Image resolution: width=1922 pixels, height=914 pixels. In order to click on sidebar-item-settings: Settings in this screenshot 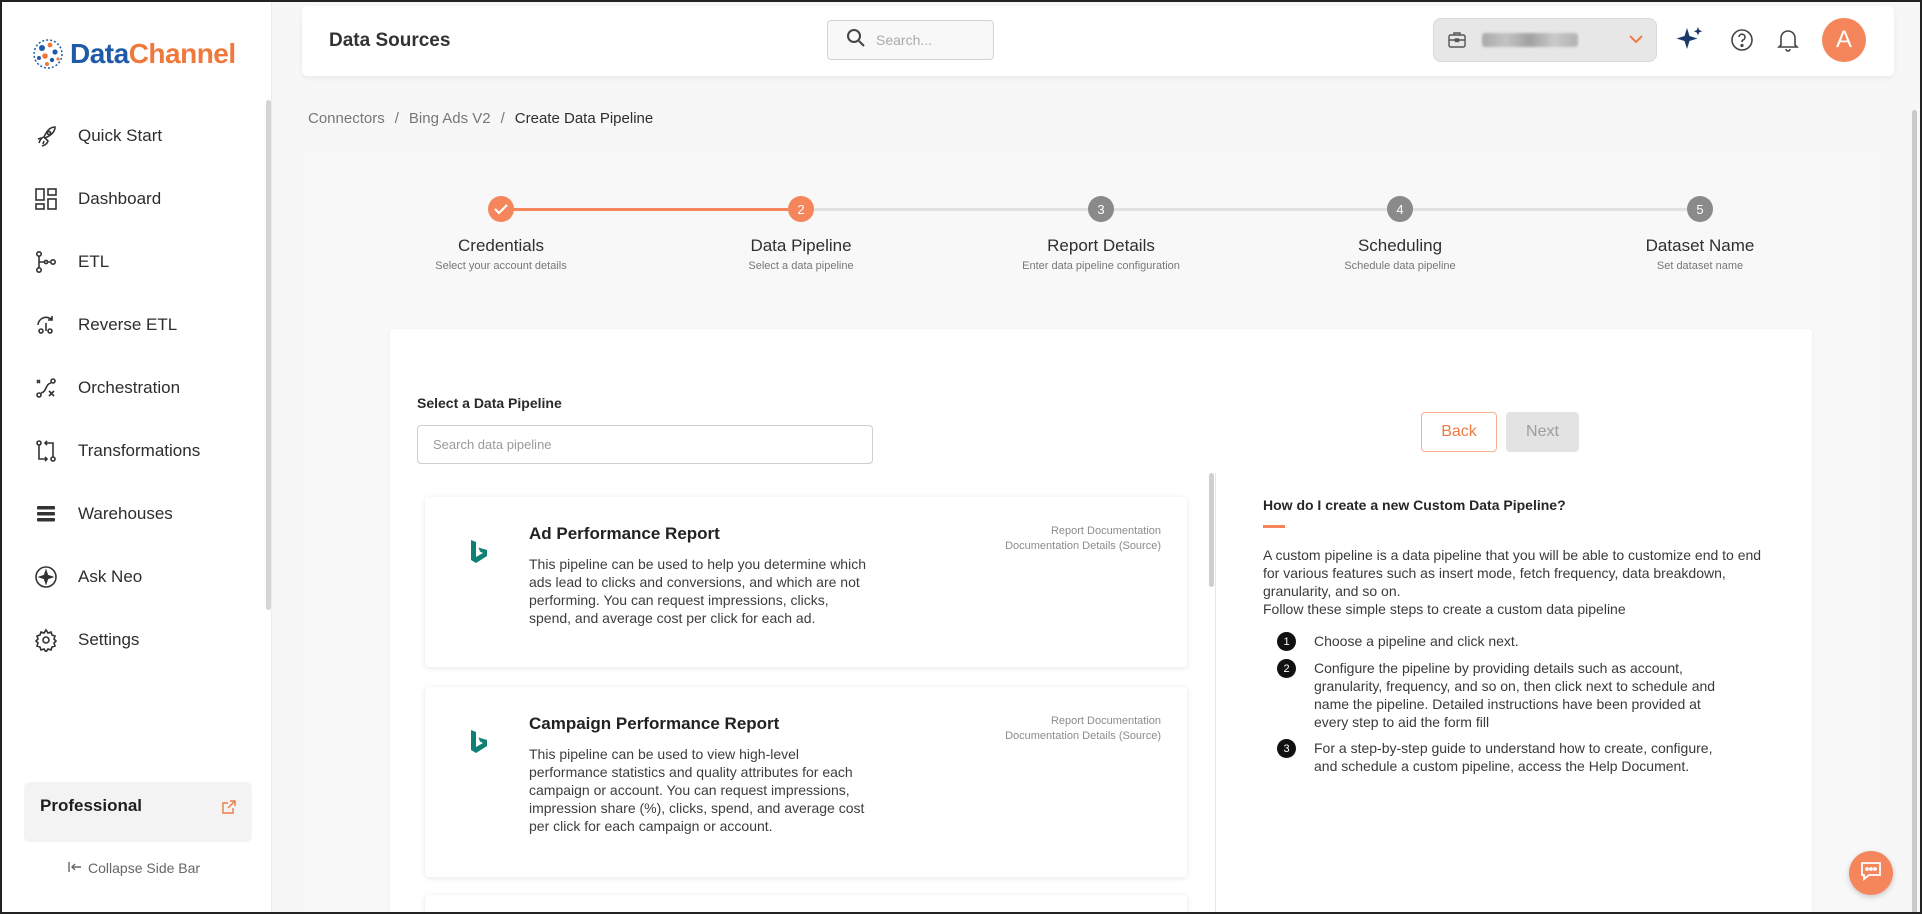, I will do `click(133, 639)`.